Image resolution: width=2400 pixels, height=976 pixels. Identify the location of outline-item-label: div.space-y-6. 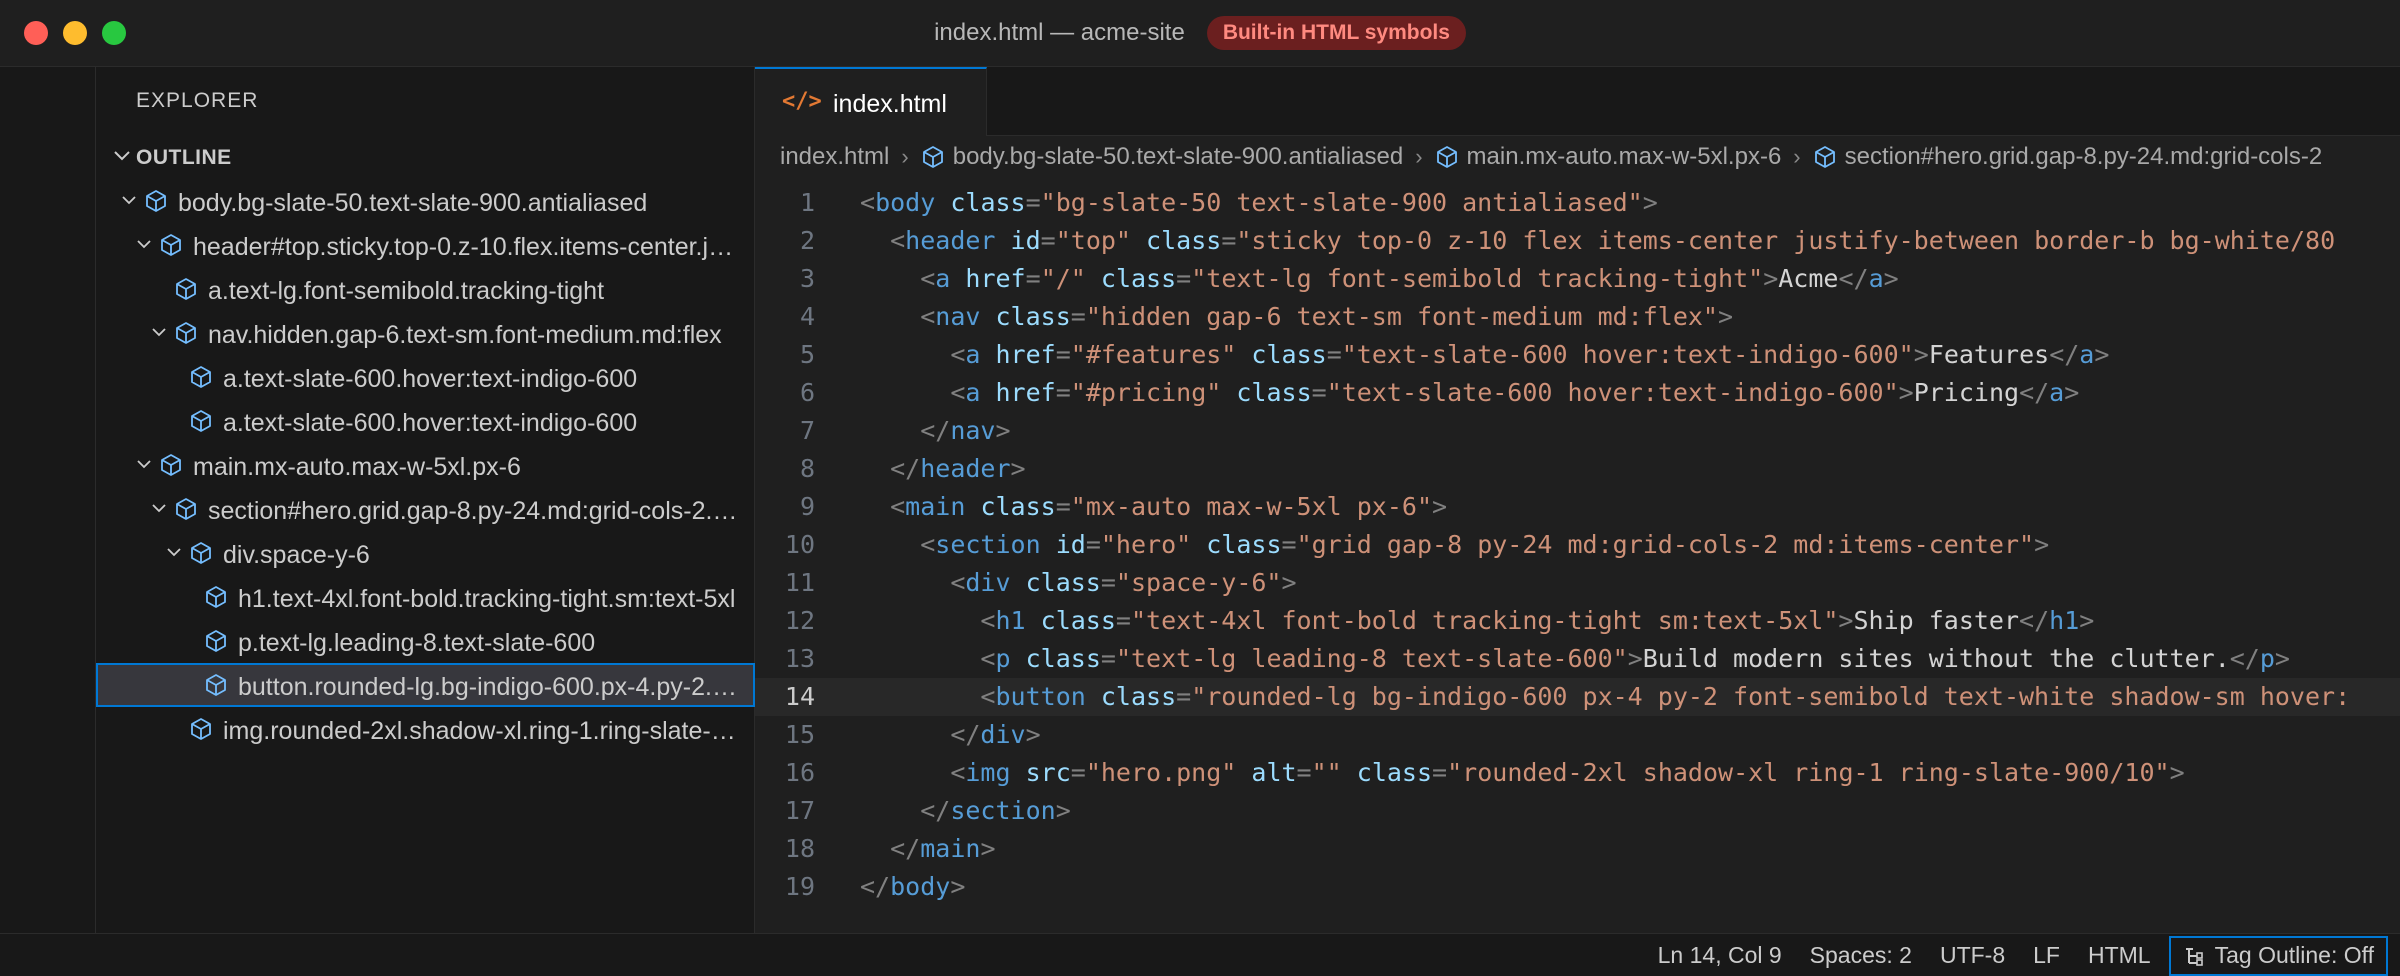
(296, 555).